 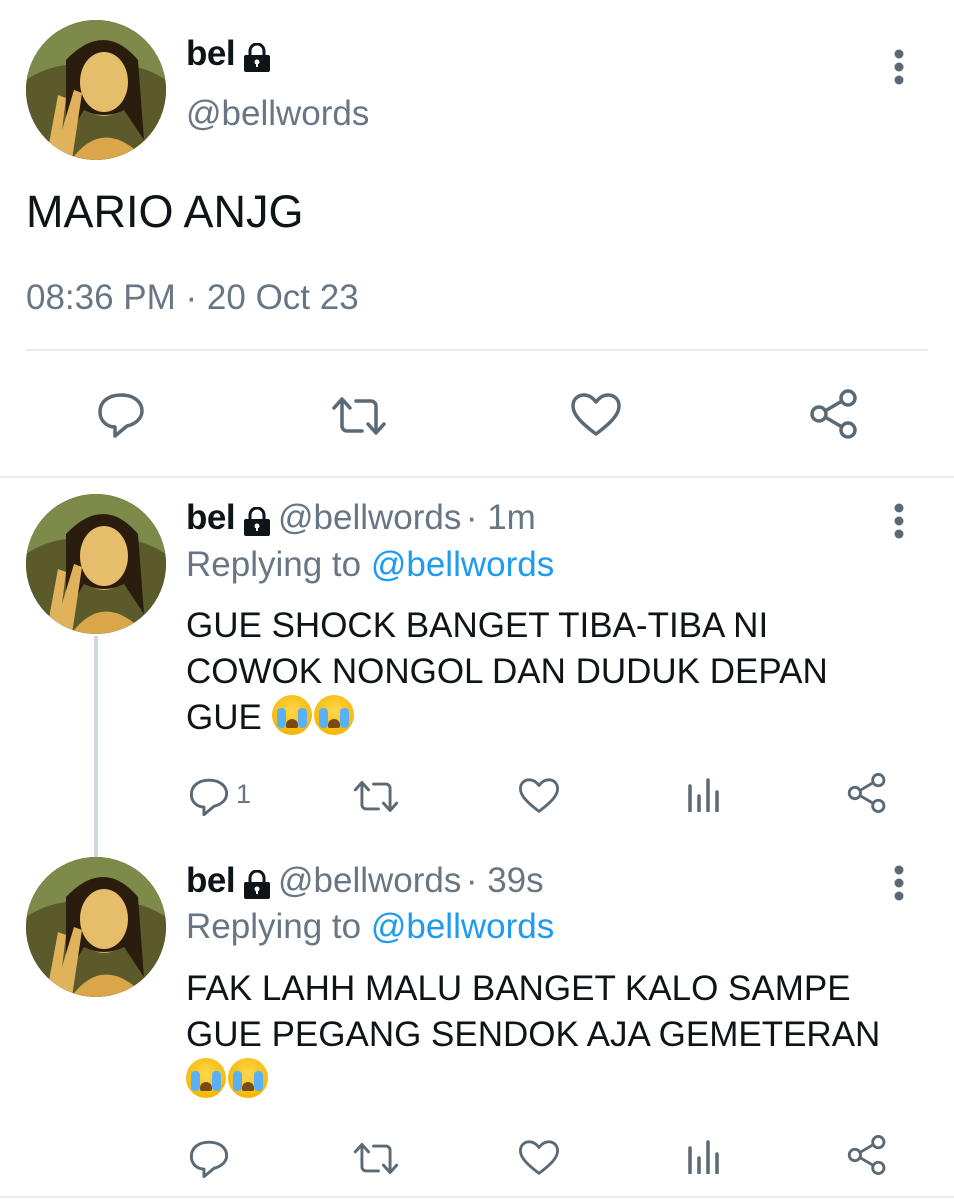 I want to click on author-name-row: bel, so click(x=230, y=54).